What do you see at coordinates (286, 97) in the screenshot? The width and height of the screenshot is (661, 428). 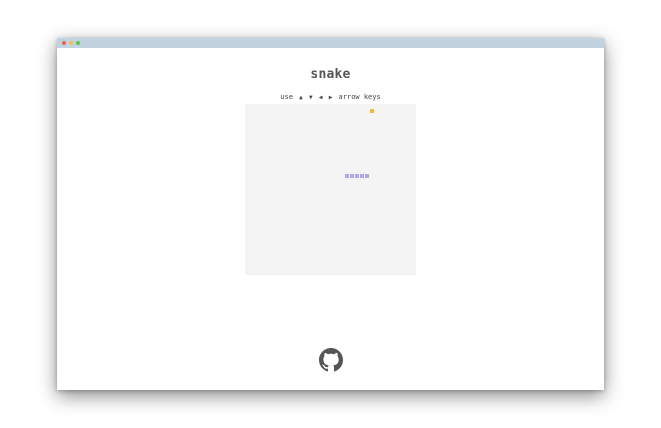 I see `instructions-prefix: use` at bounding box center [286, 97].